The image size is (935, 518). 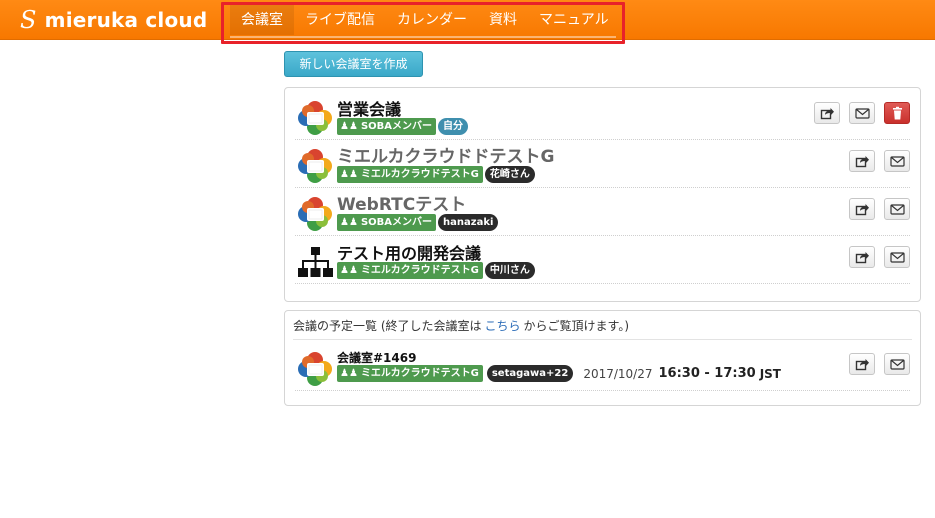 What do you see at coordinates (602, 260) in the screenshot?
I see `room-row: テスト用の開発会議 ♟♟ ミエルカクラウドテストG 中川さん` at bounding box center [602, 260].